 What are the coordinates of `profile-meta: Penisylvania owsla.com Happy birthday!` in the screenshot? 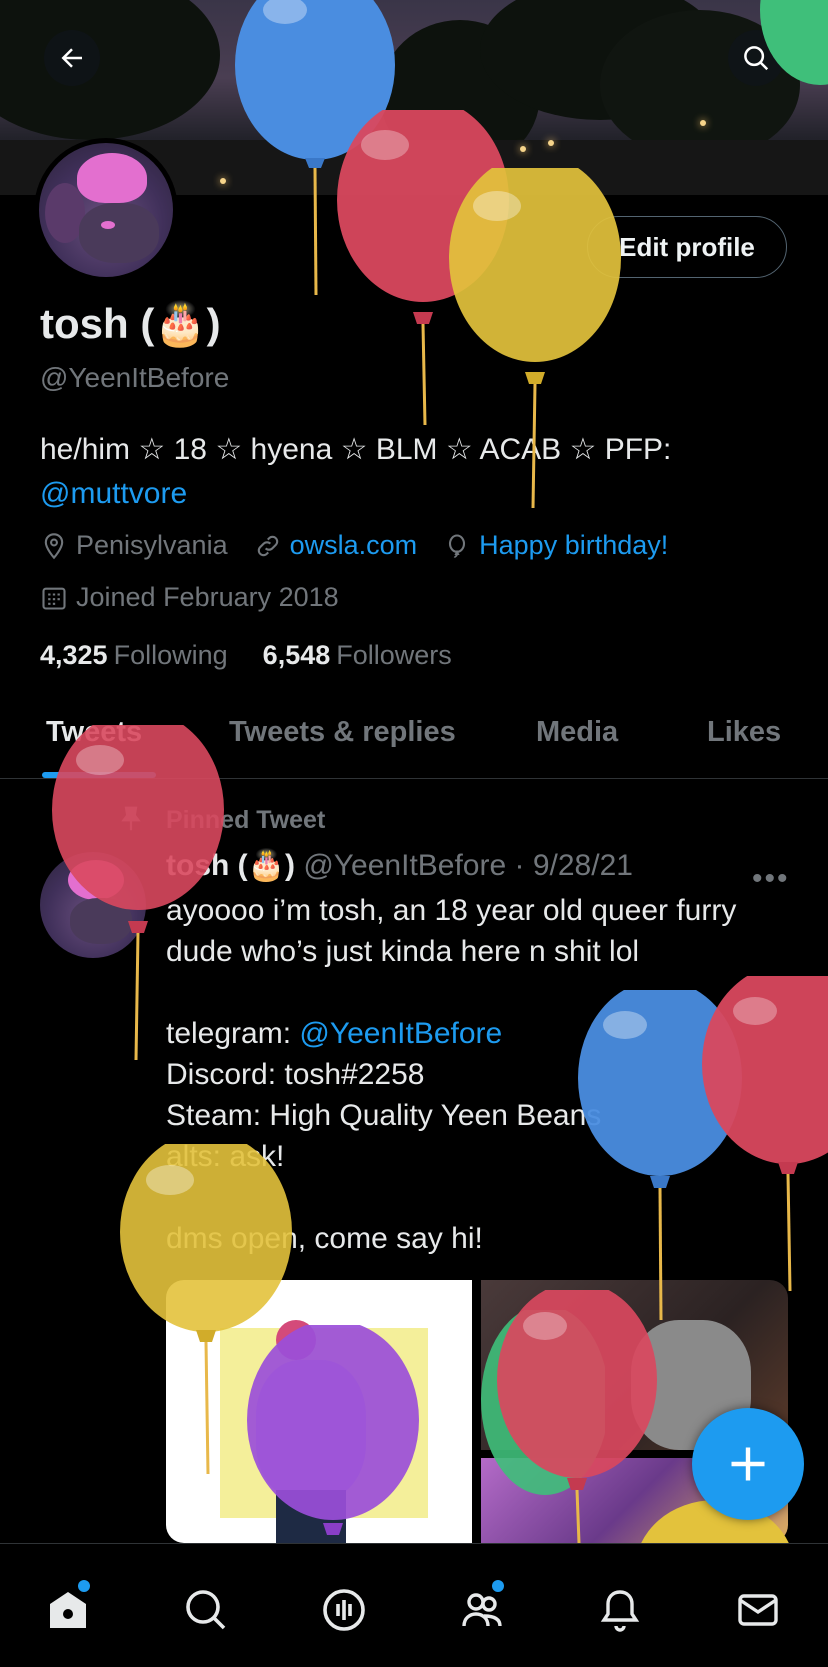 It's located at (367, 545).